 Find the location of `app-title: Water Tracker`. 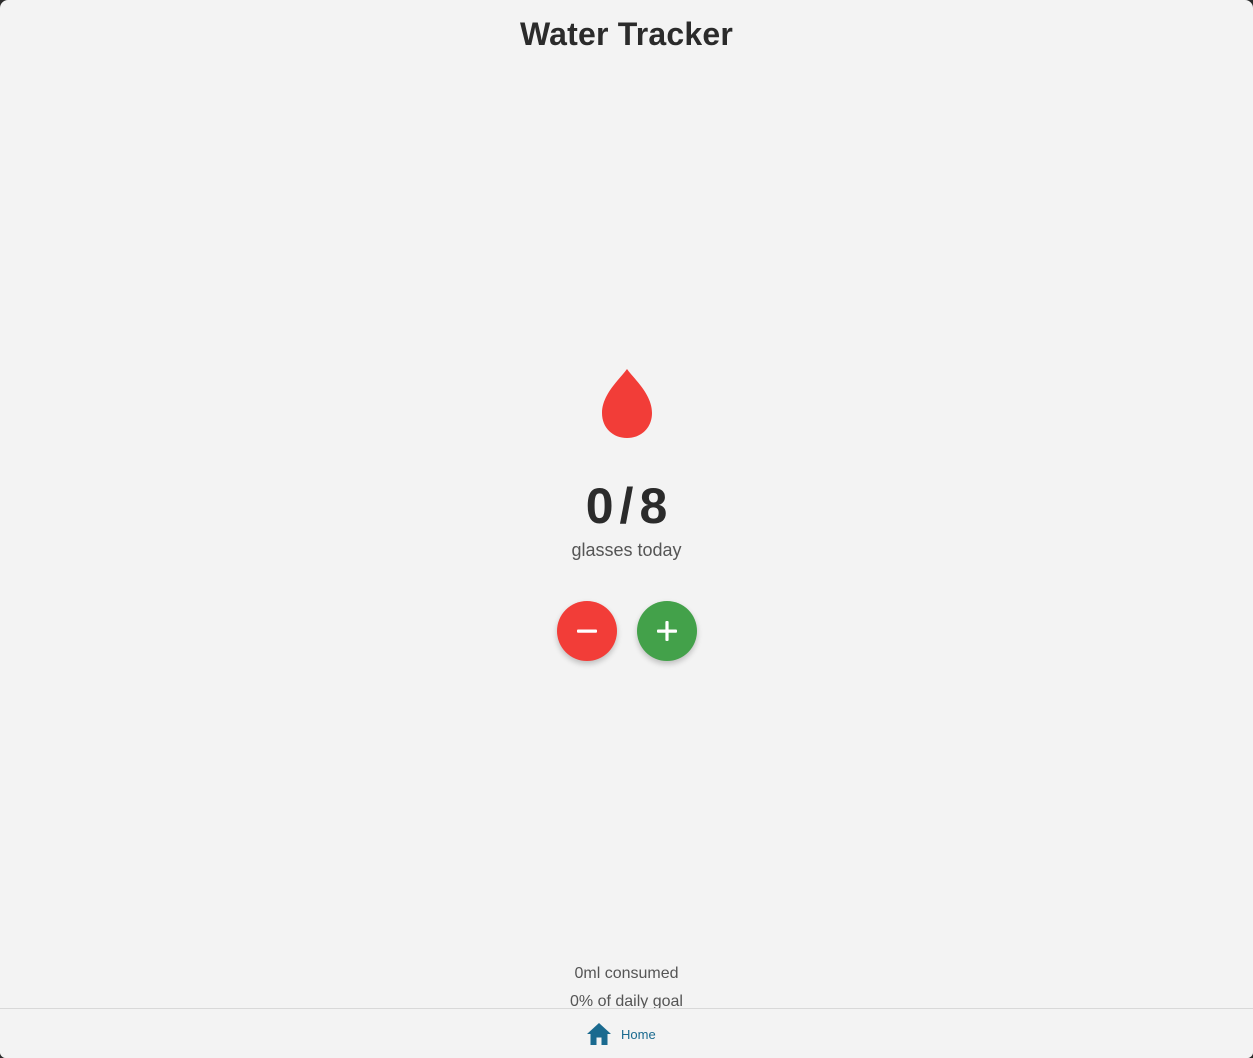

app-title: Water Tracker is located at coordinates (626, 34).